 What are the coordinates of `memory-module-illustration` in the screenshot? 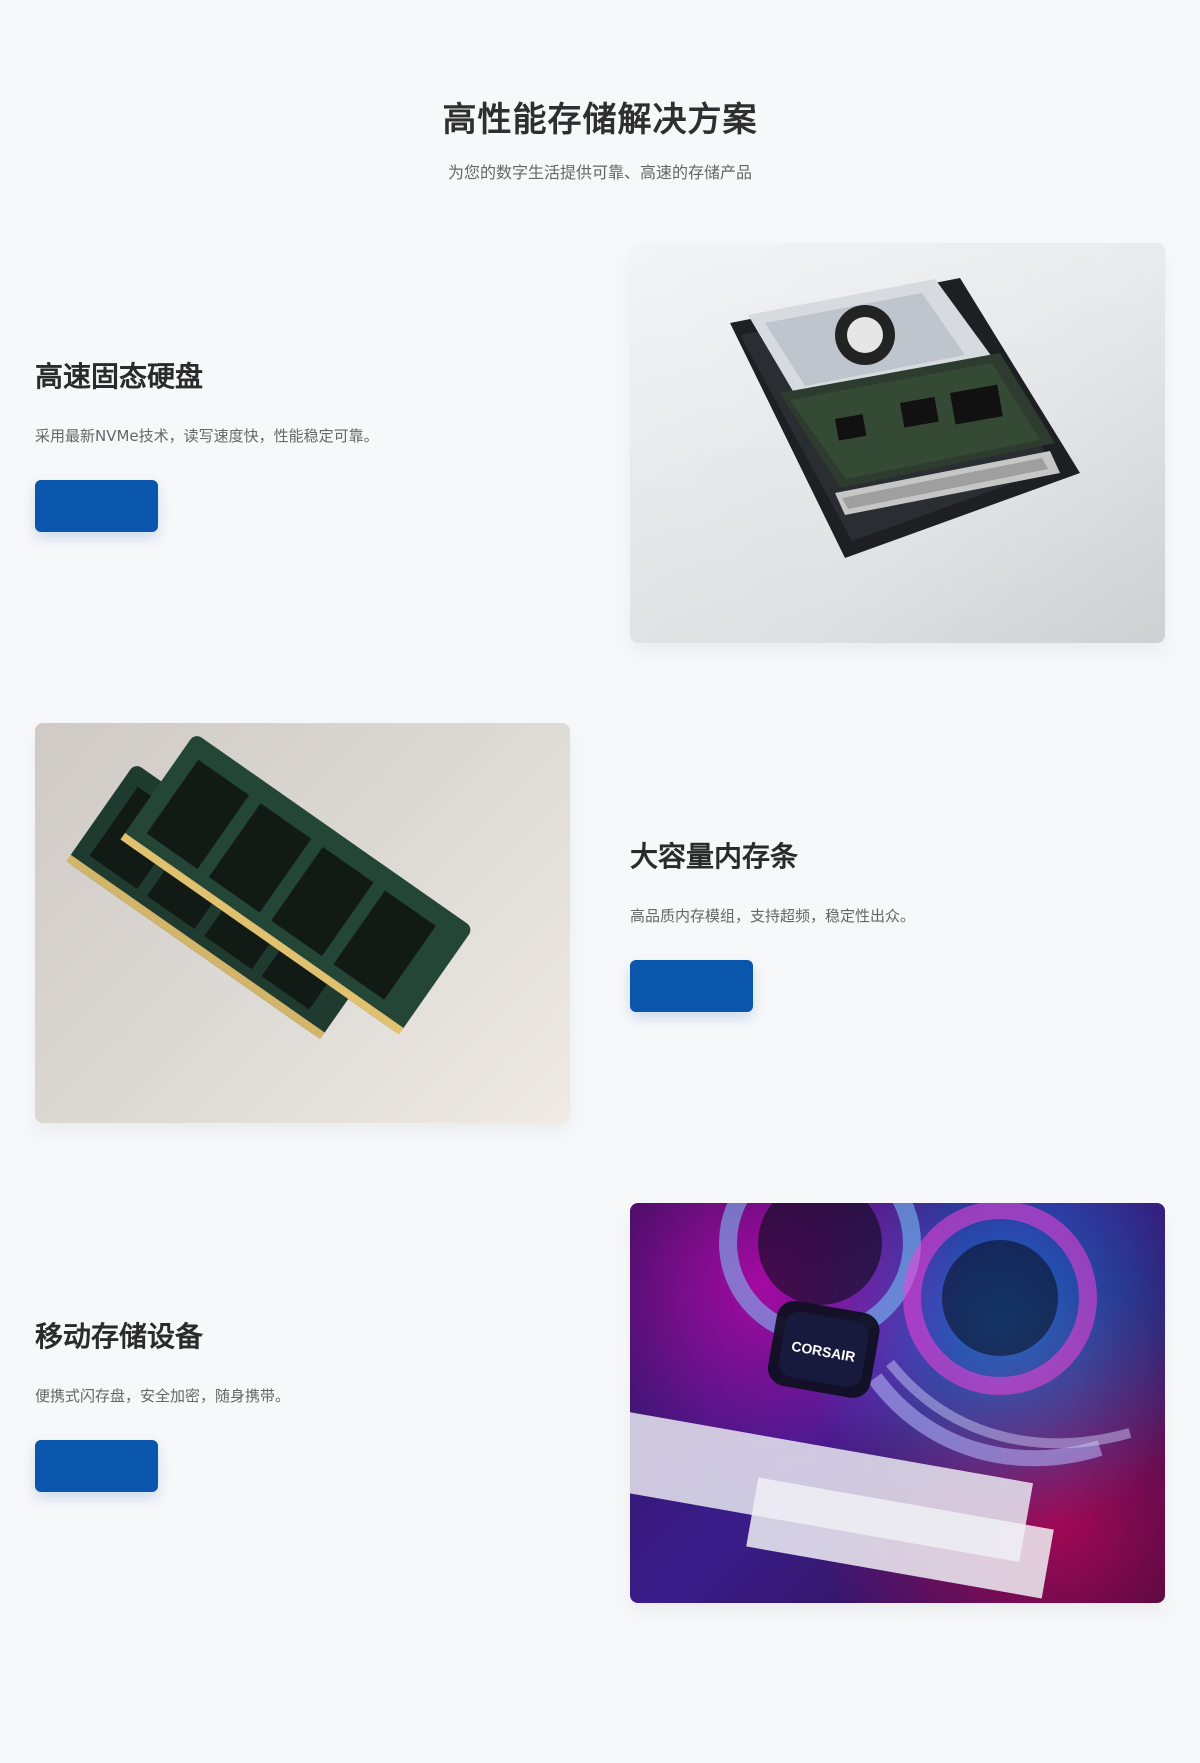 It's located at (268, 888).